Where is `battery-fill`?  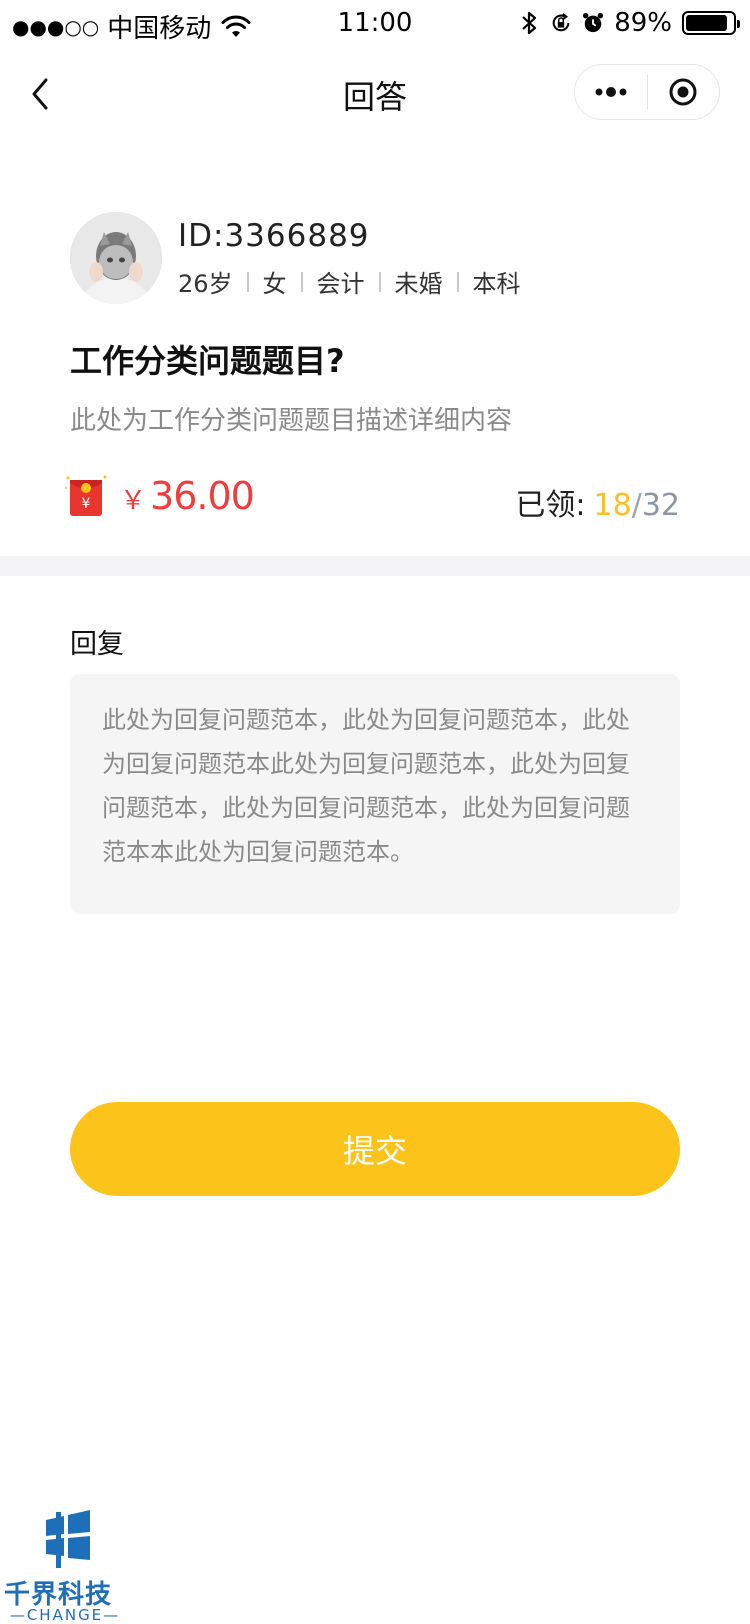 battery-fill is located at coordinates (706, 23).